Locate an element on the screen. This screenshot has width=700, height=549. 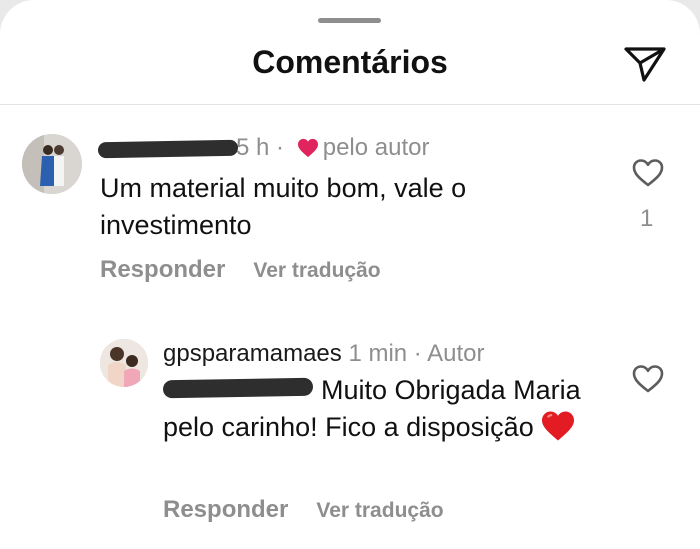
page-title: Comentários is located at coordinates (350, 62).